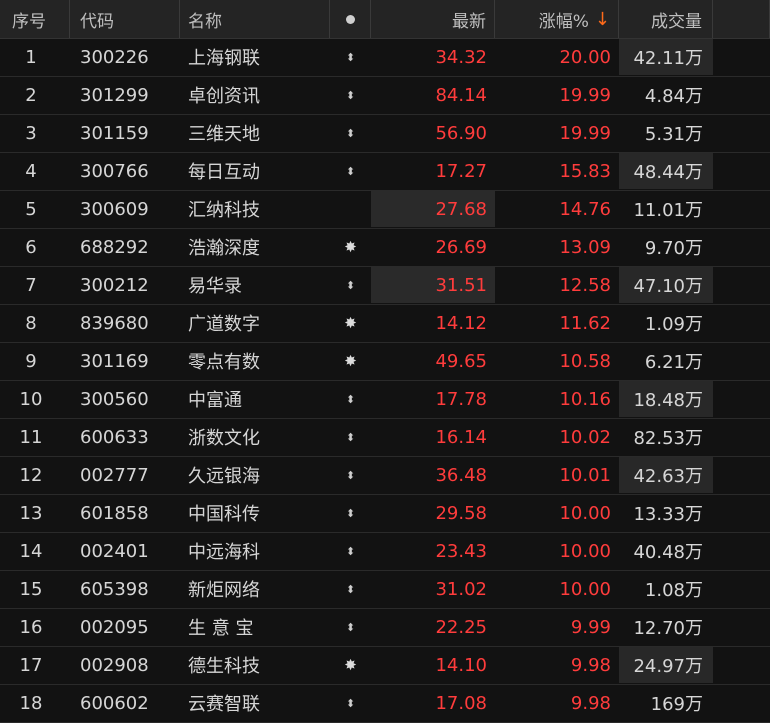  I want to click on table-row: 2 301299 卓创资讯 ⬍ 84.14 19.99 4.84万, so click(385, 96).